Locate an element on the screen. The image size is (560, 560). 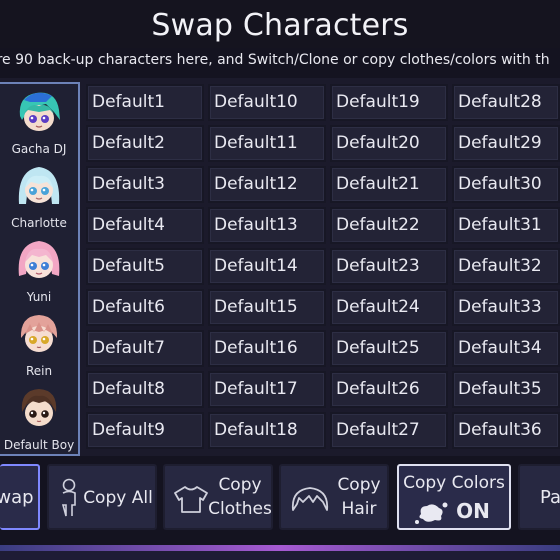
slot-default6: Default6 is located at coordinates (145, 307).